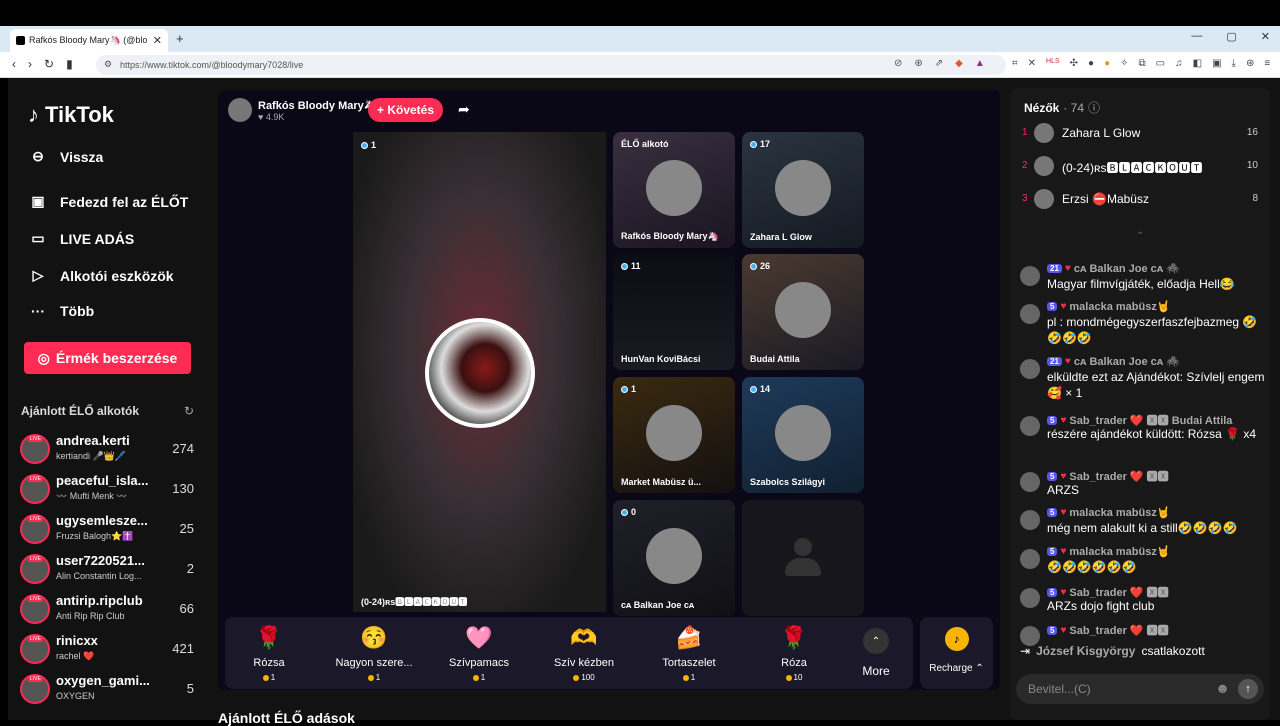 Image resolution: width=1280 pixels, height=726 pixels. Describe the element at coordinates (803, 558) in the screenshot. I see `empty-guest-slot` at that location.